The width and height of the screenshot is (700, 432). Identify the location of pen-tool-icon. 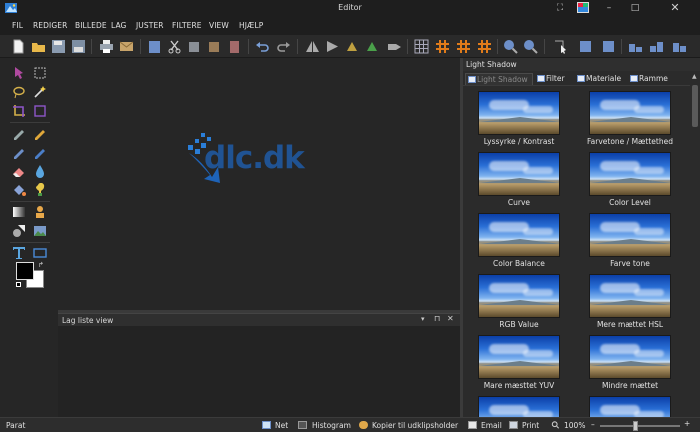
(19, 133).